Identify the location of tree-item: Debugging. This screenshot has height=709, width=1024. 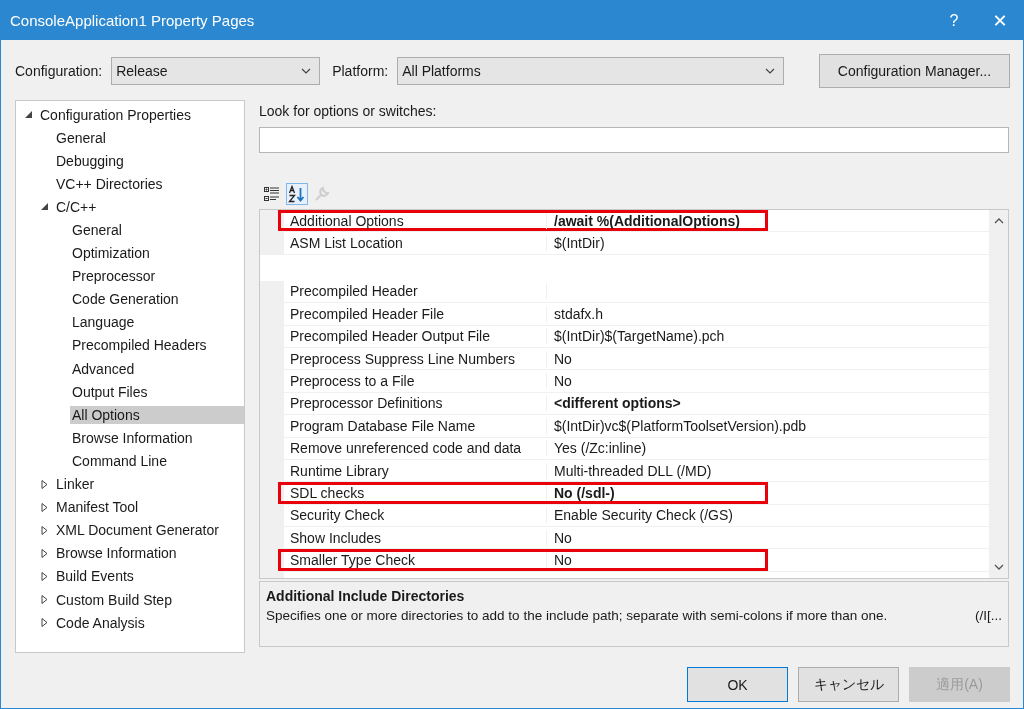
(90, 160).